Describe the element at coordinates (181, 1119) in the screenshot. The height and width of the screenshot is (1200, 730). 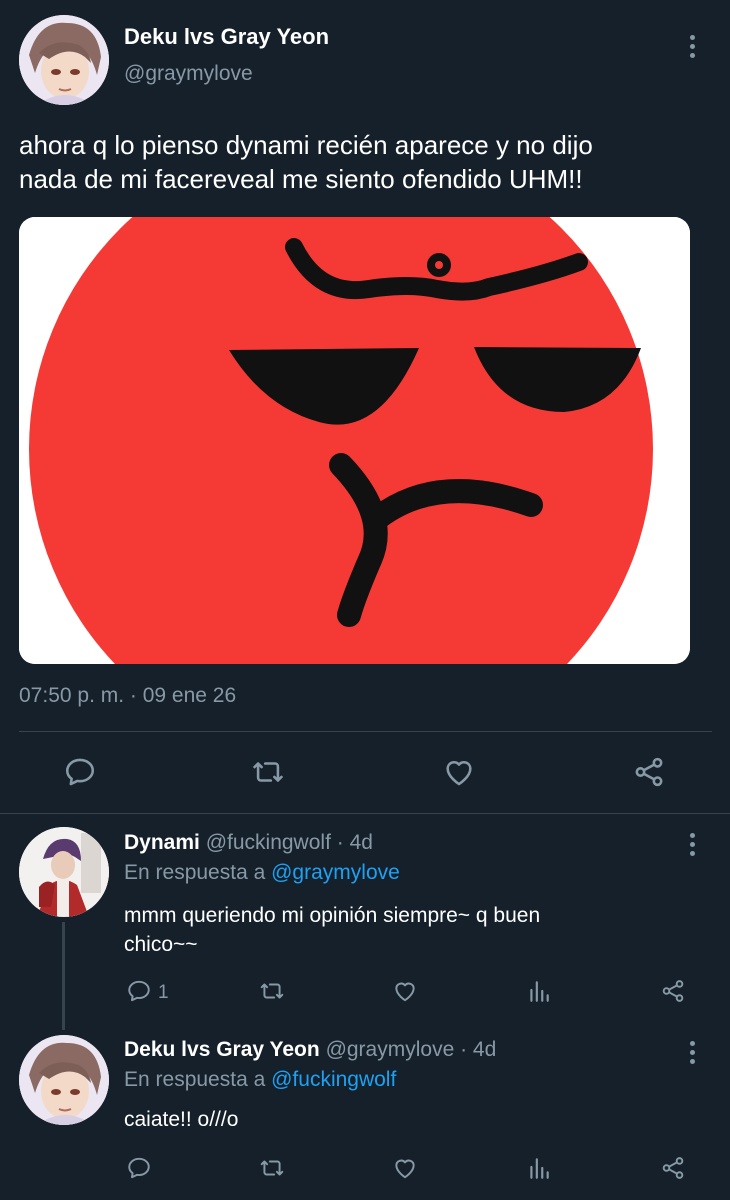
I see `reply2-text: caiate!! o///o` at that location.